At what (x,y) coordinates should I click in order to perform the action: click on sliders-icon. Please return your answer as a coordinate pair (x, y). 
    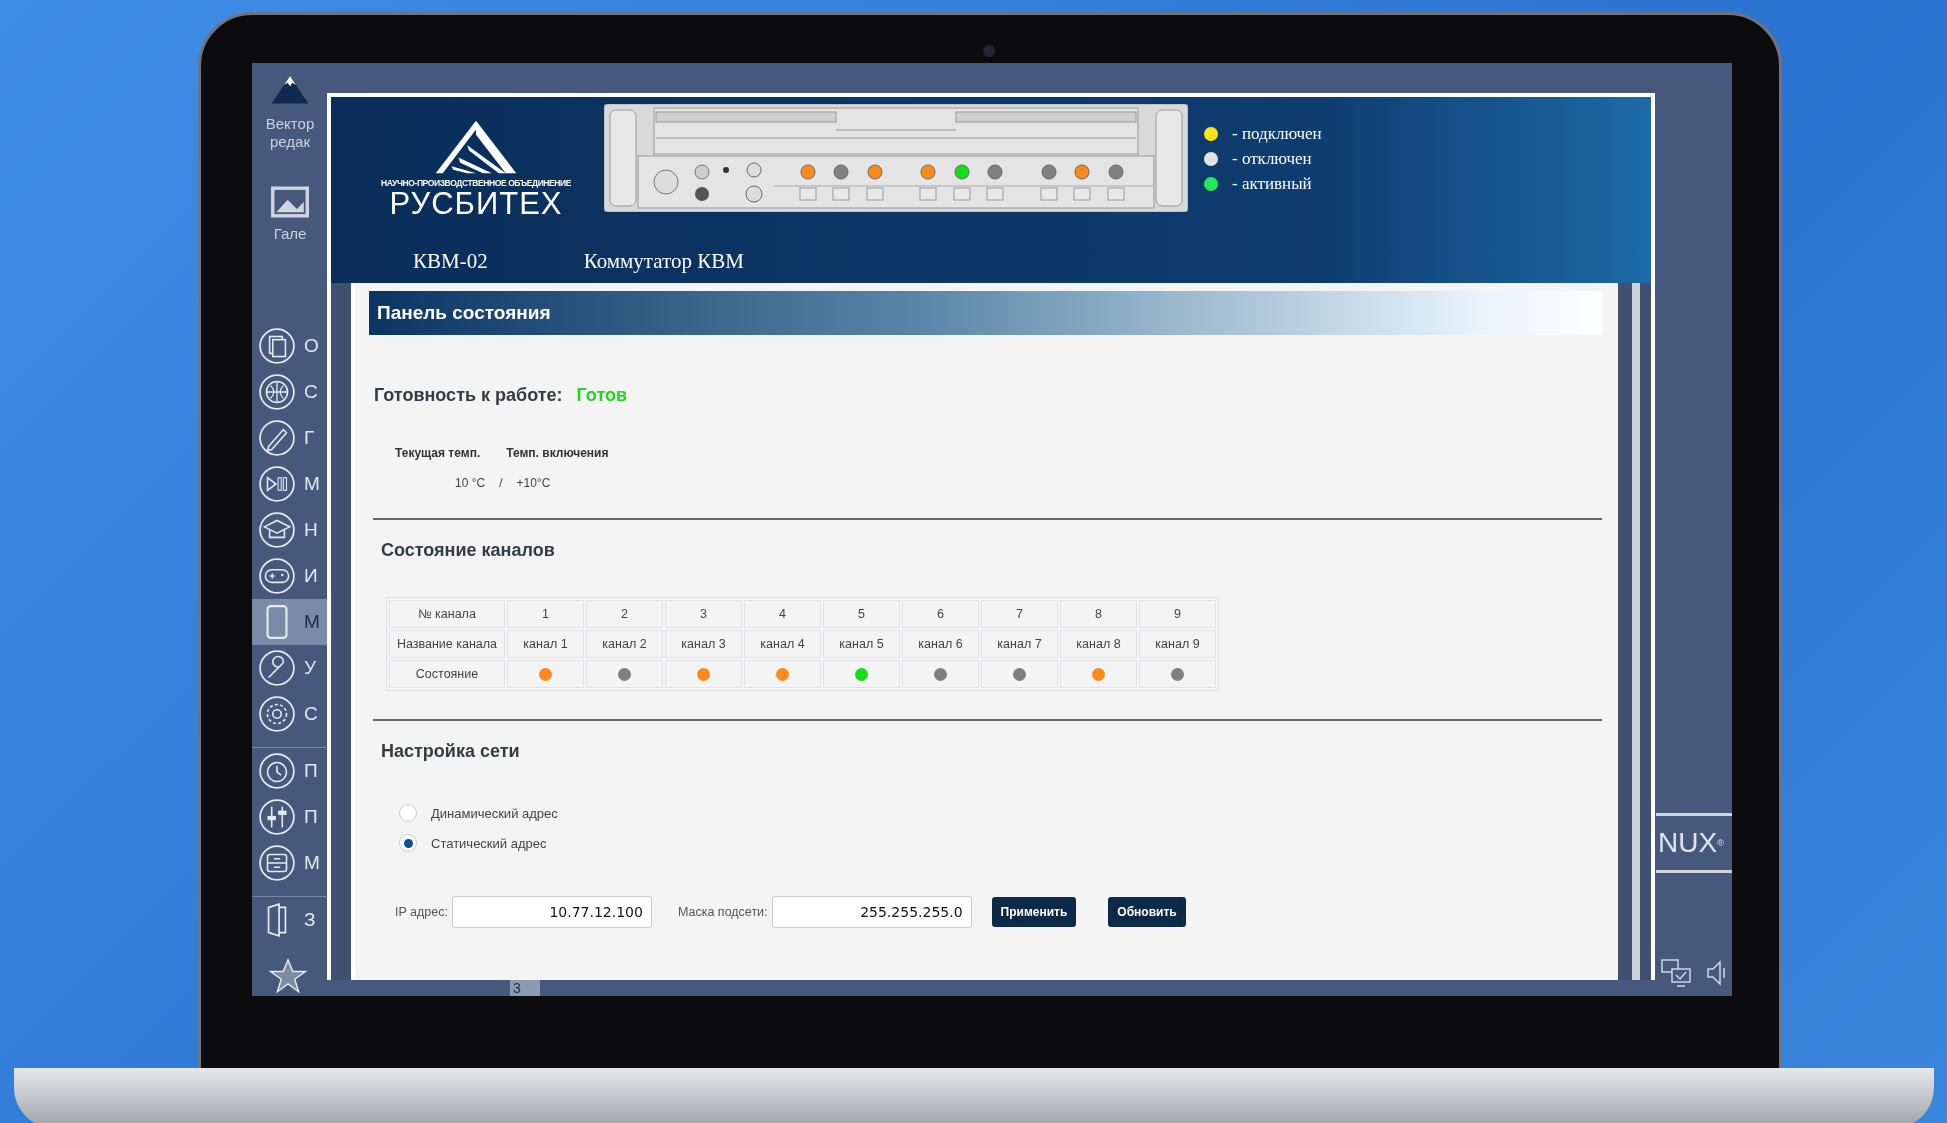
    Looking at the image, I should click on (277, 817).